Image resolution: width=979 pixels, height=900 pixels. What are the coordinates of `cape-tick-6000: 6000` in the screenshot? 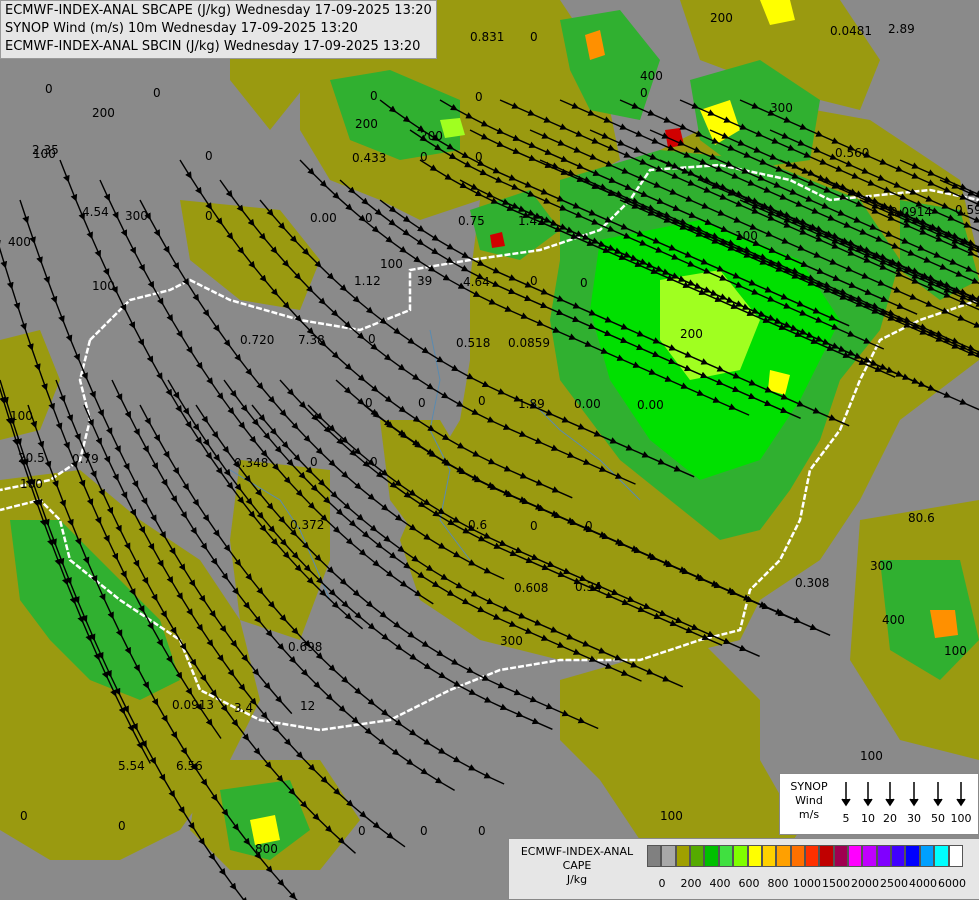 It's located at (952, 883).